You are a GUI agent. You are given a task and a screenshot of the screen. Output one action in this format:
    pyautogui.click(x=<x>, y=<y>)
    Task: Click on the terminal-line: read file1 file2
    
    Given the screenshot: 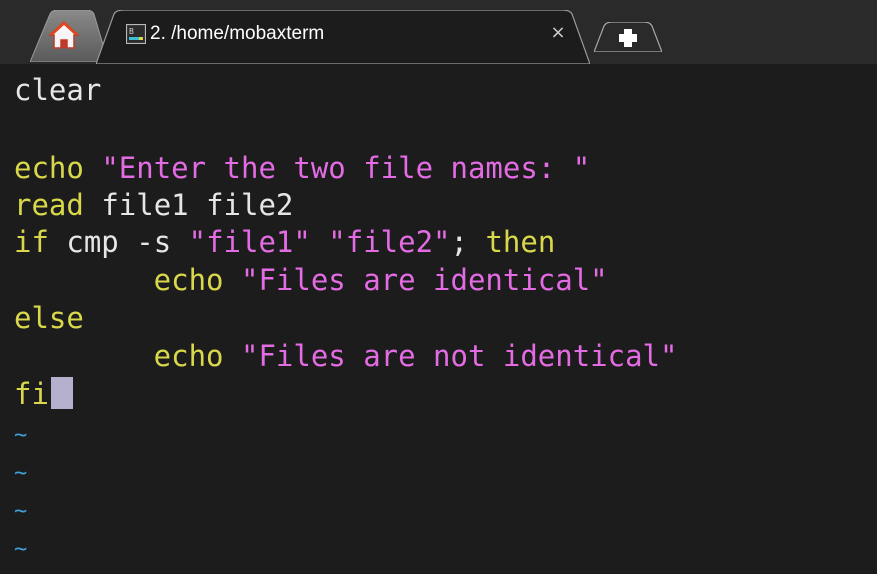 What is the action you would take?
    pyautogui.click(x=153, y=205)
    